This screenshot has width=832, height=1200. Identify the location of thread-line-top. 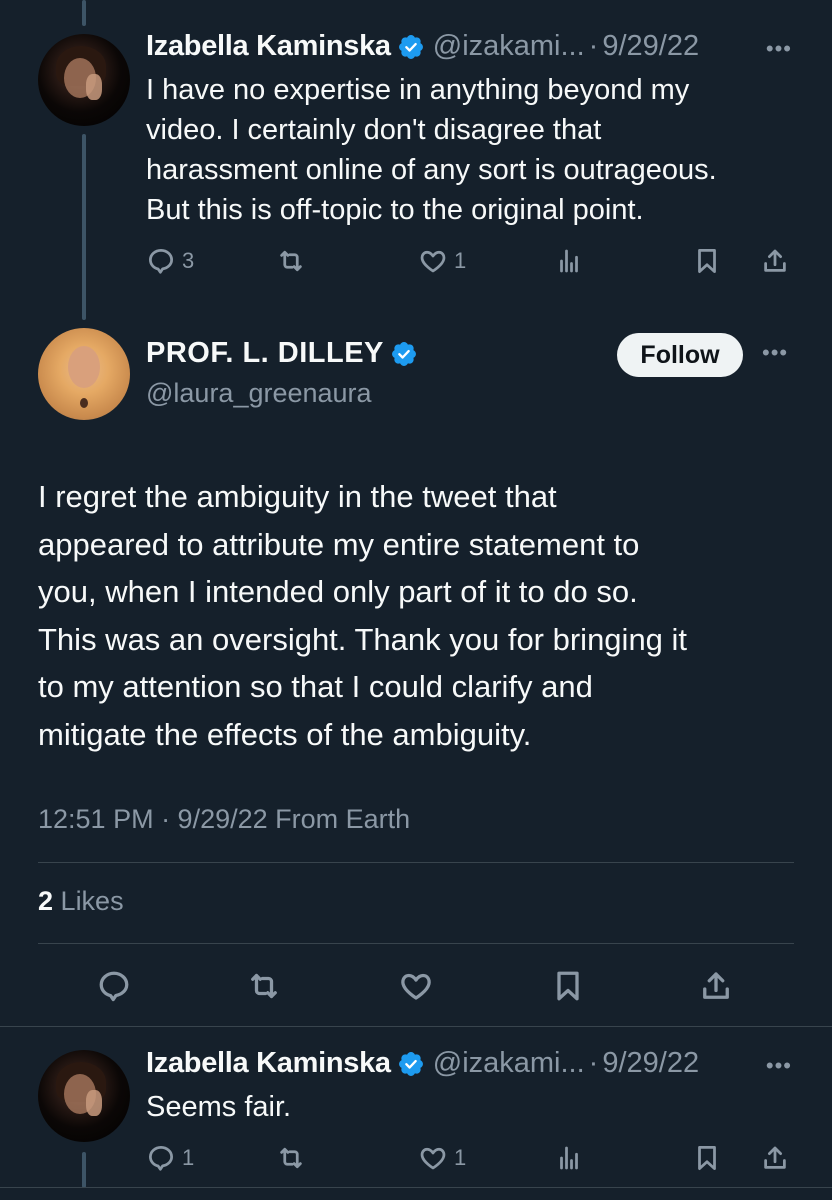
(84, 13).